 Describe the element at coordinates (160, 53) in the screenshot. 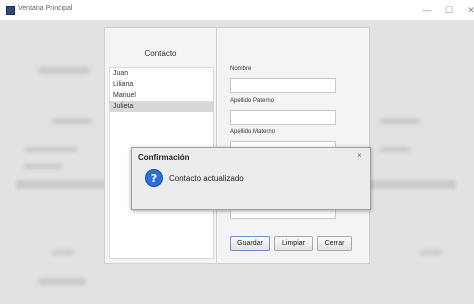

I see `contact-heading: Contacto` at that location.